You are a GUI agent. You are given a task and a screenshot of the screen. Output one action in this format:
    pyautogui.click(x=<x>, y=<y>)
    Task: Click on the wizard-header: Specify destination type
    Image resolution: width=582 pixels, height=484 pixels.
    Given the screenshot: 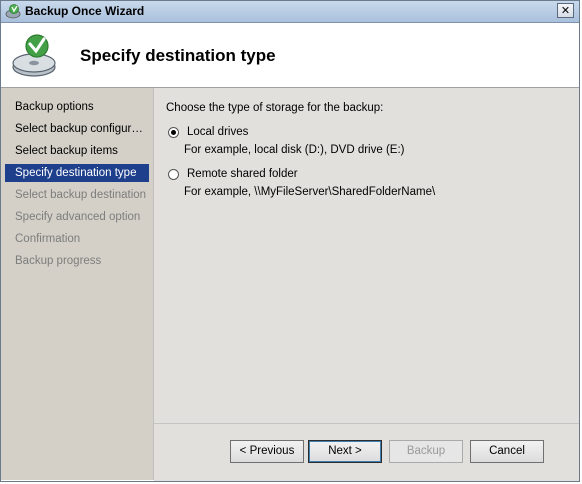 What is the action you would take?
    pyautogui.click(x=290, y=55)
    